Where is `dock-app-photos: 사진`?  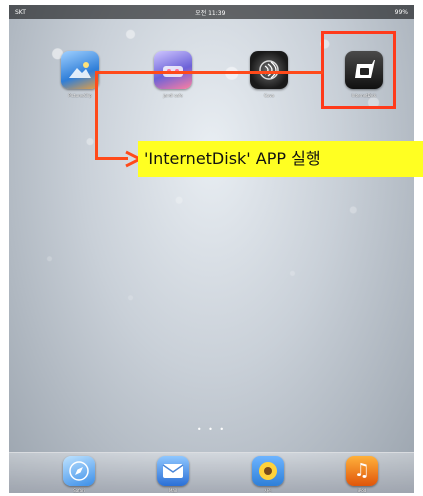
dock-app-photos: 사진 is located at coordinates (268, 474).